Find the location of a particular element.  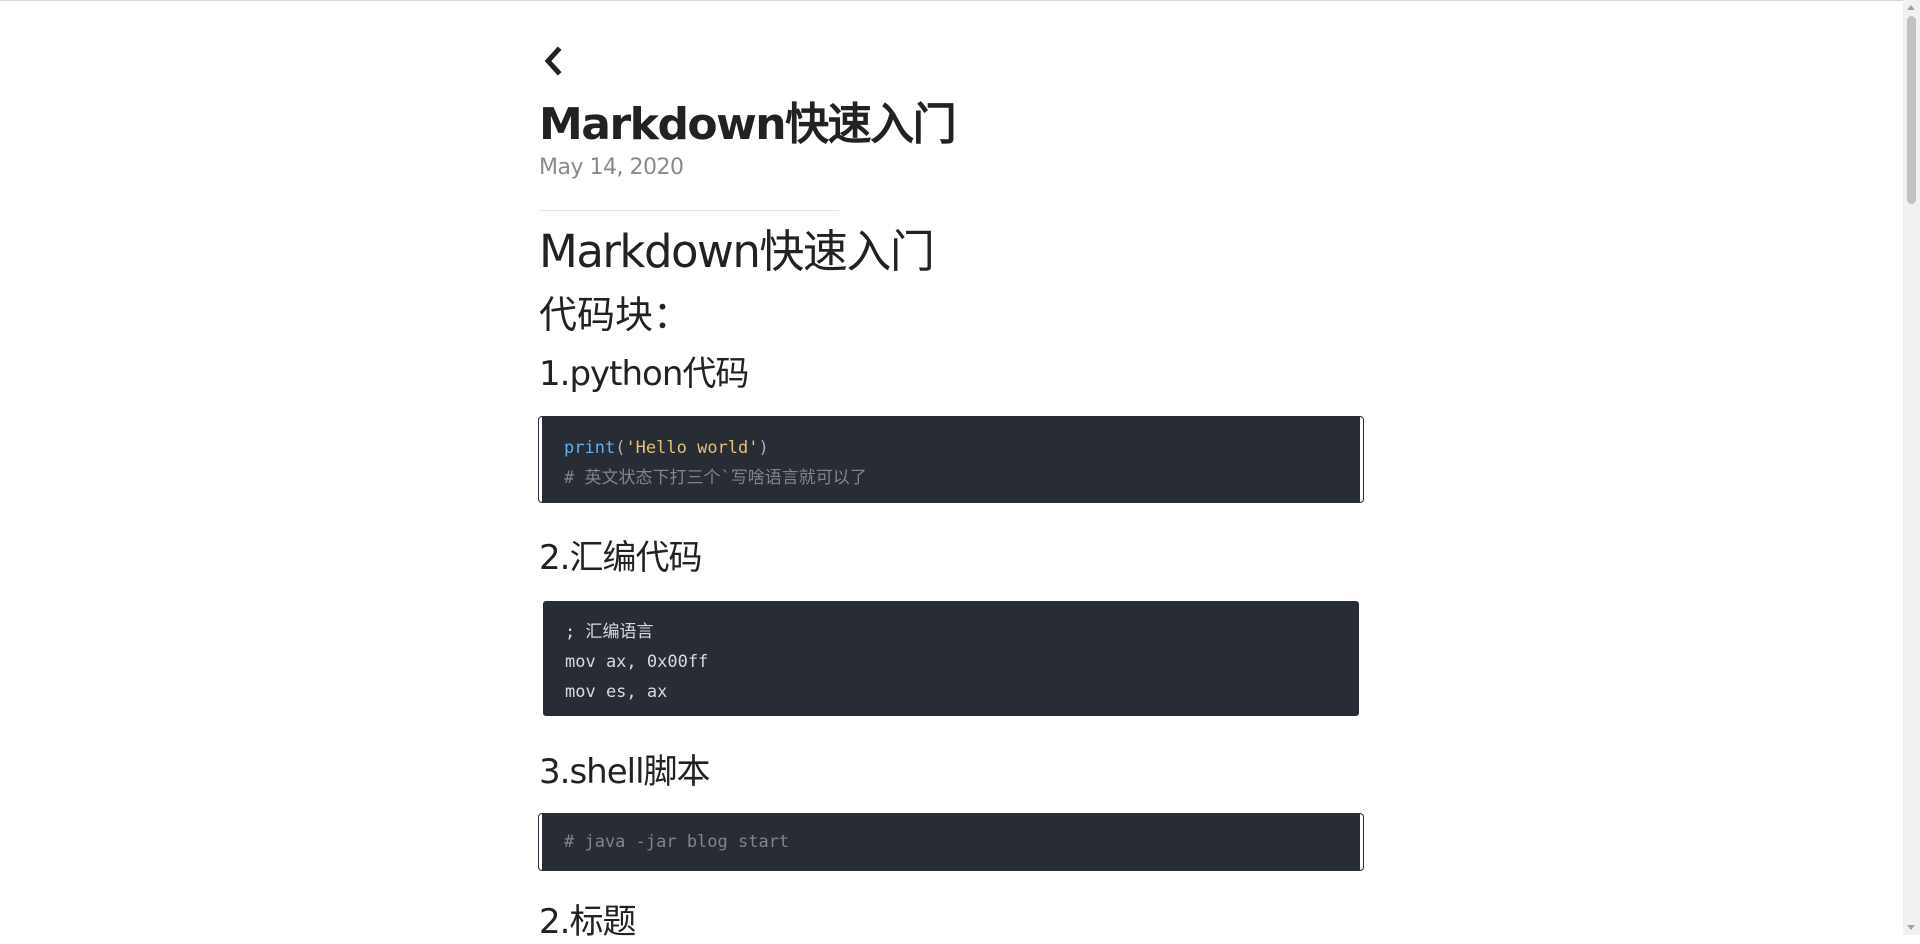

code-line: print('Hello world') is located at coordinates (952, 448).